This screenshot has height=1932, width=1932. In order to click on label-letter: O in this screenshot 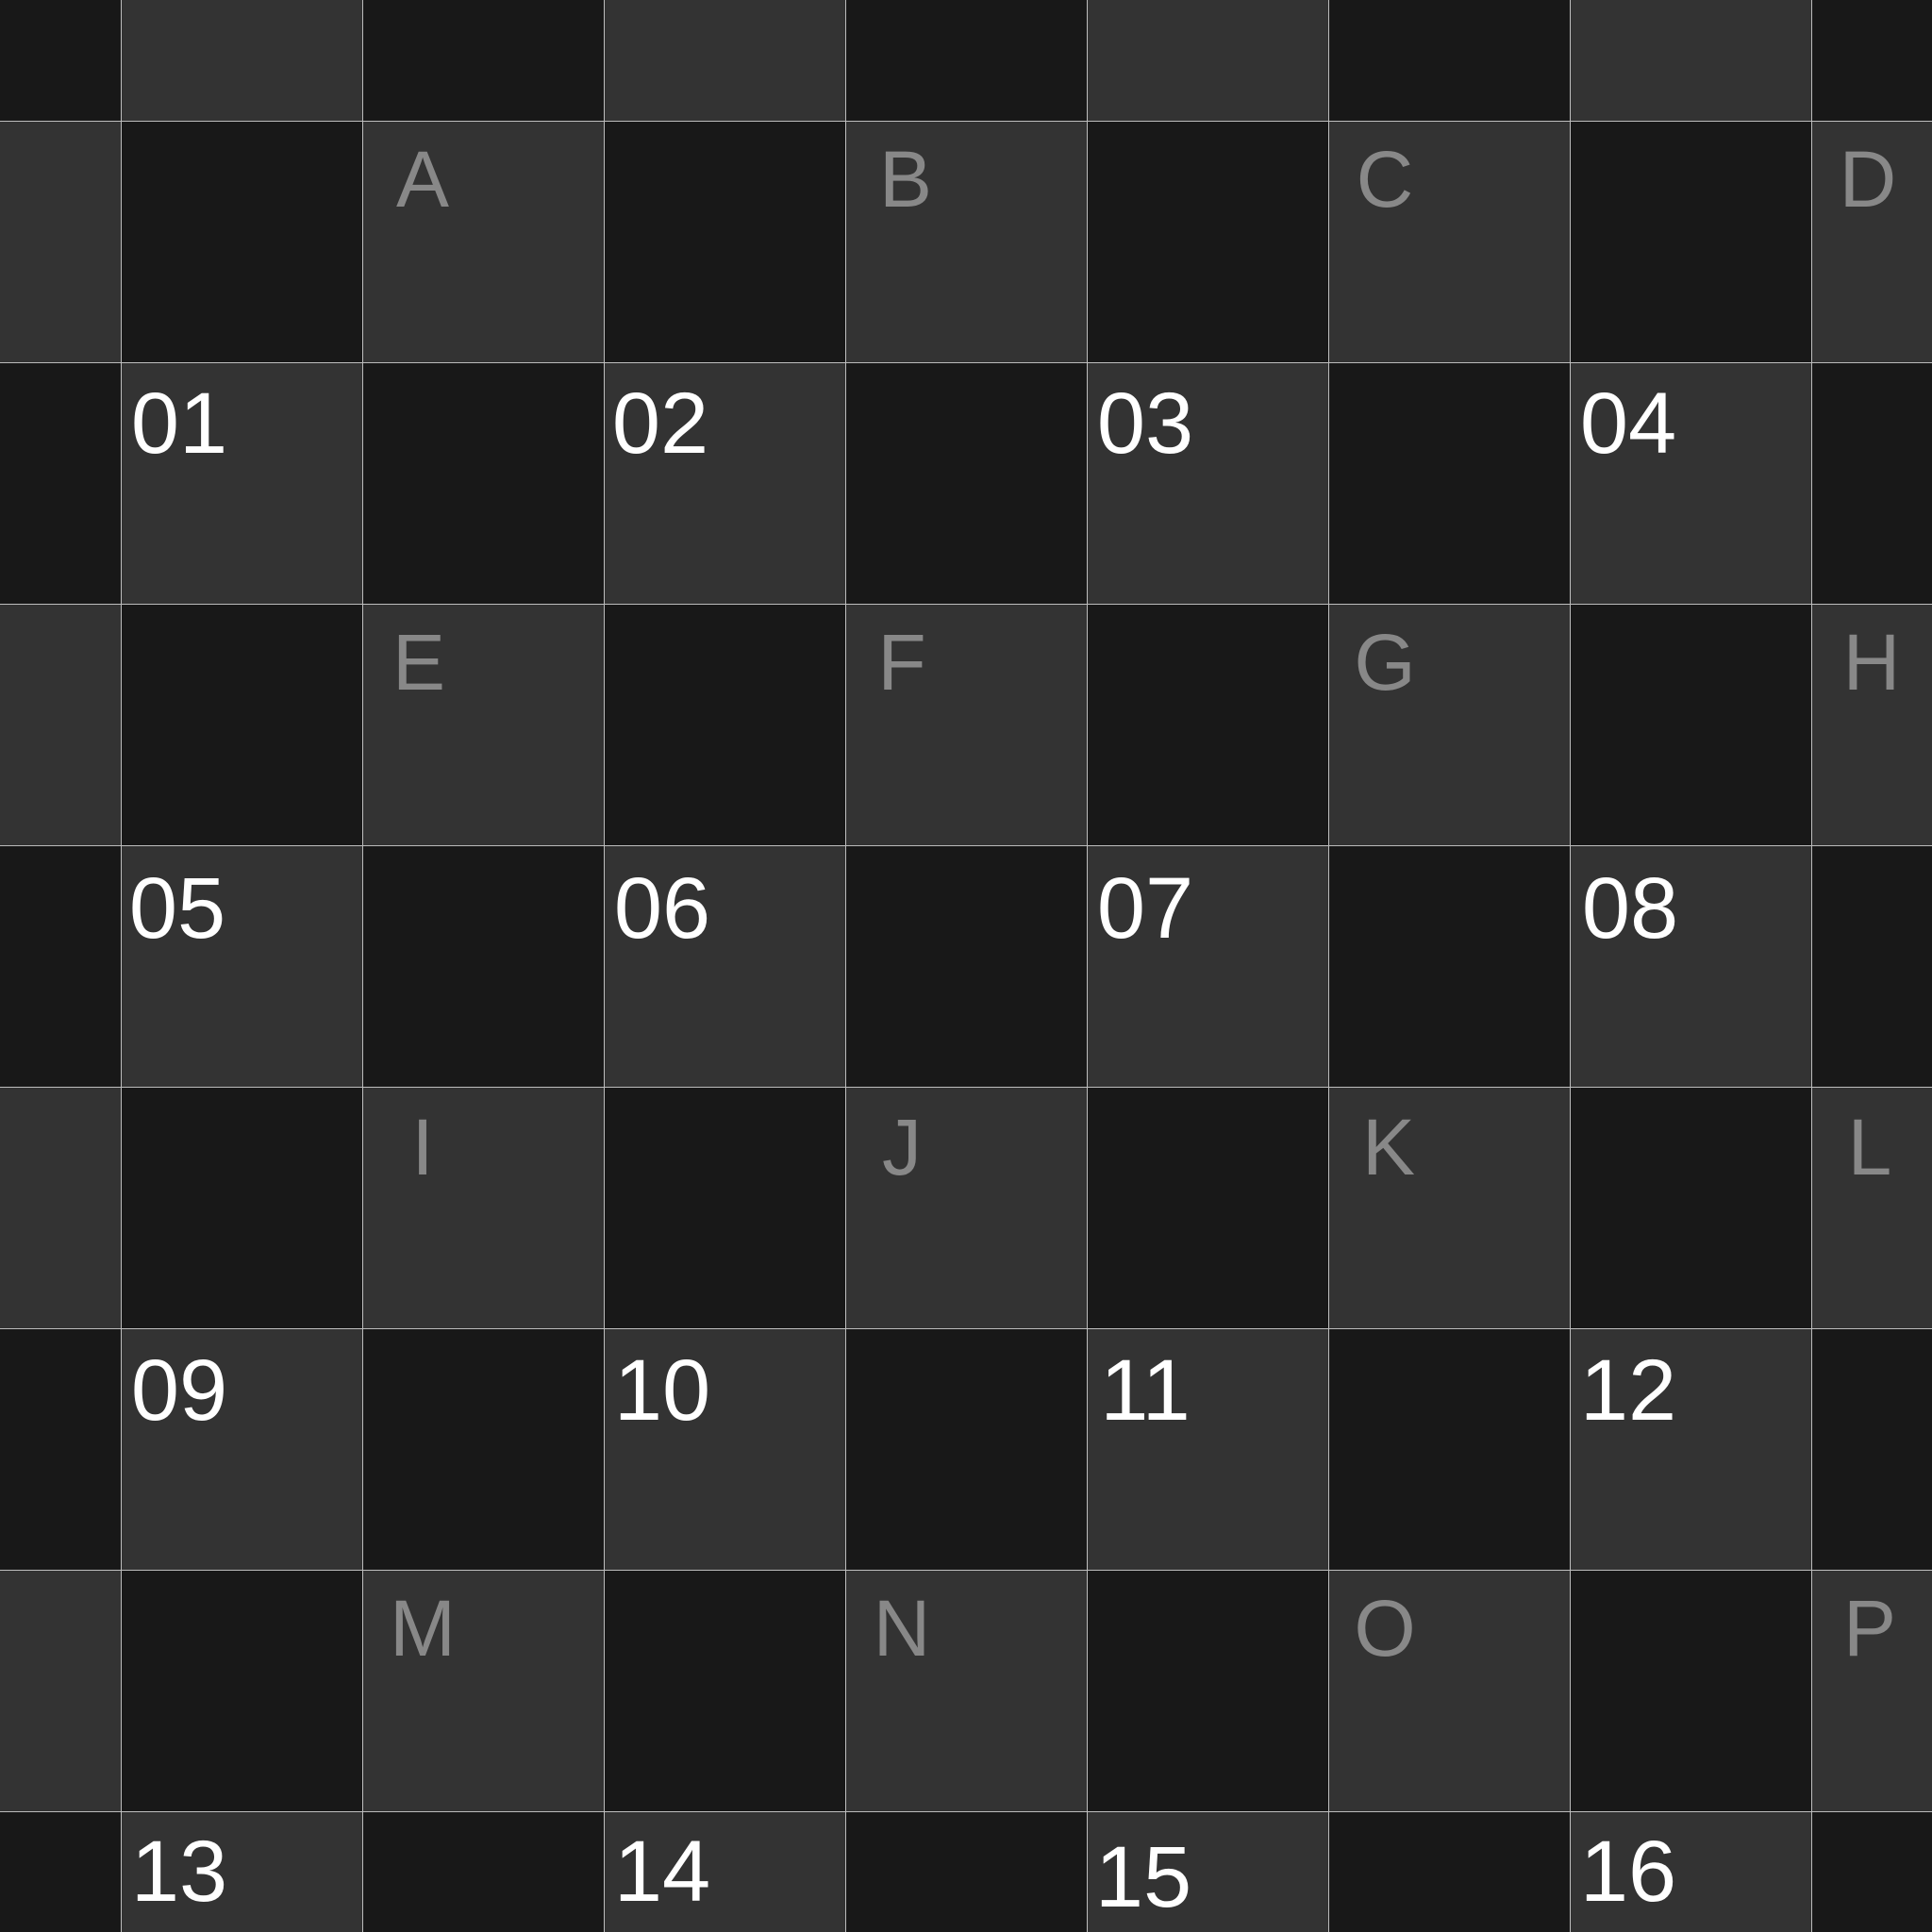, I will do `click(1385, 1628)`.